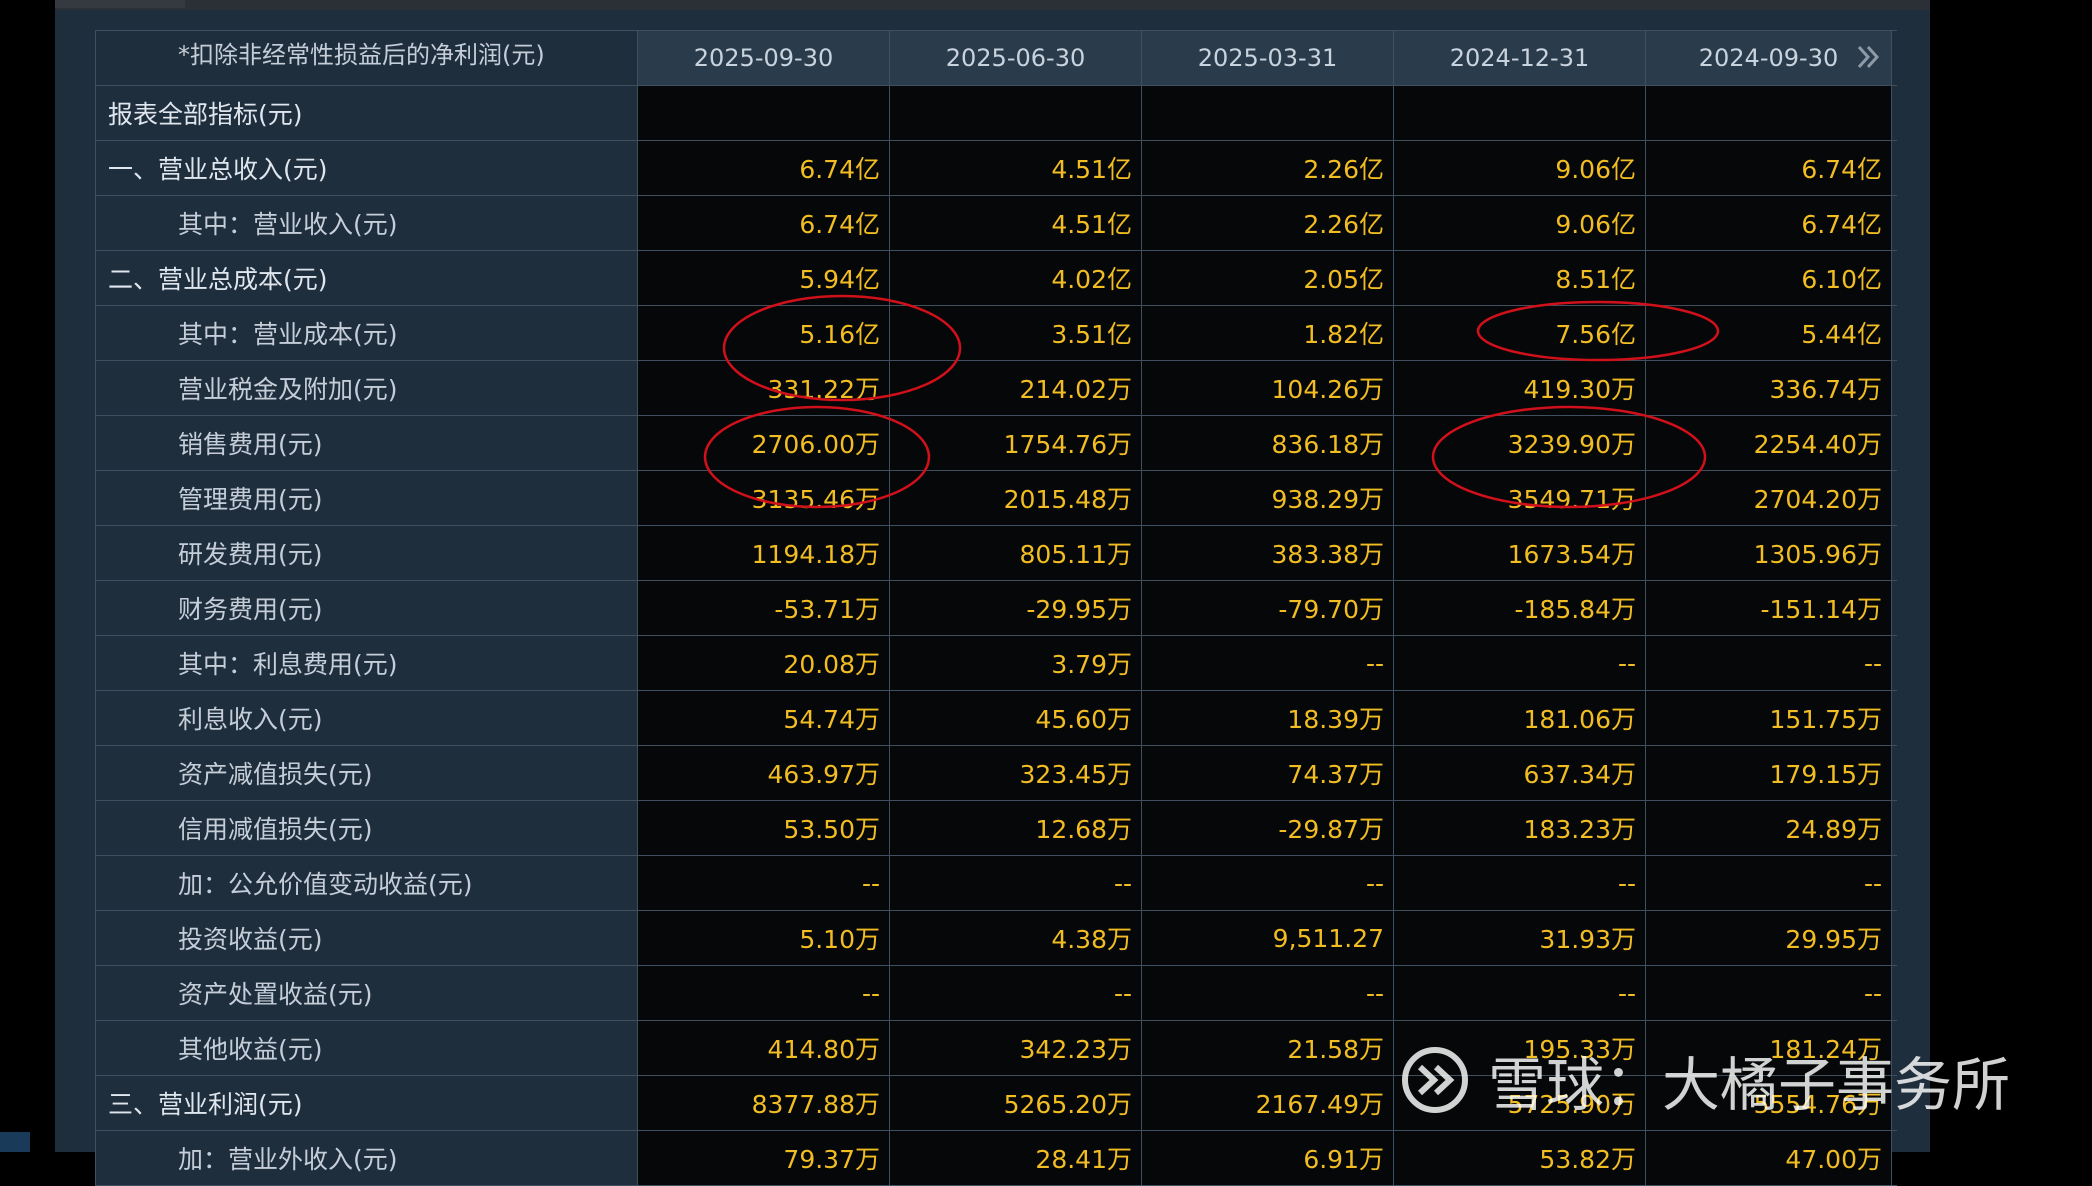 The image size is (2092, 1186). What do you see at coordinates (1016, 663) in the screenshot?
I see `value-cell: 3.79万` at bounding box center [1016, 663].